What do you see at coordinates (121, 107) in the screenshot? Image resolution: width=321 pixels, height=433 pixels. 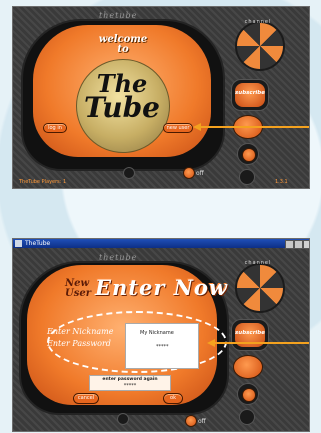 I see `title-line-2: Tube` at bounding box center [121, 107].